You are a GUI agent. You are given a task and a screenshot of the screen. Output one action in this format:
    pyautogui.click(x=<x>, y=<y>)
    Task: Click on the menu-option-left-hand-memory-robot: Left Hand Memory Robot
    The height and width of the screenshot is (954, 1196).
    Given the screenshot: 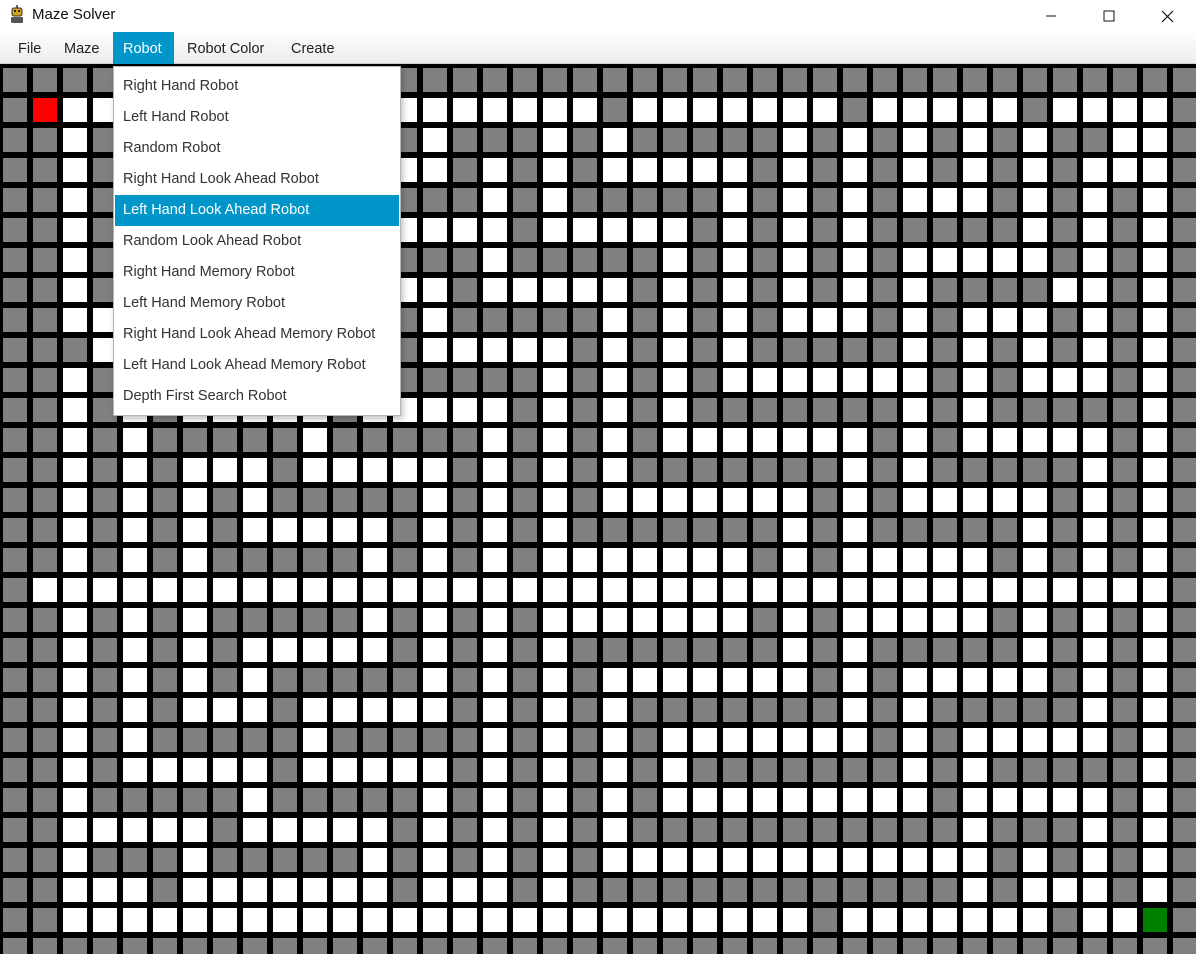 What is the action you would take?
    pyautogui.click(x=257, y=303)
    